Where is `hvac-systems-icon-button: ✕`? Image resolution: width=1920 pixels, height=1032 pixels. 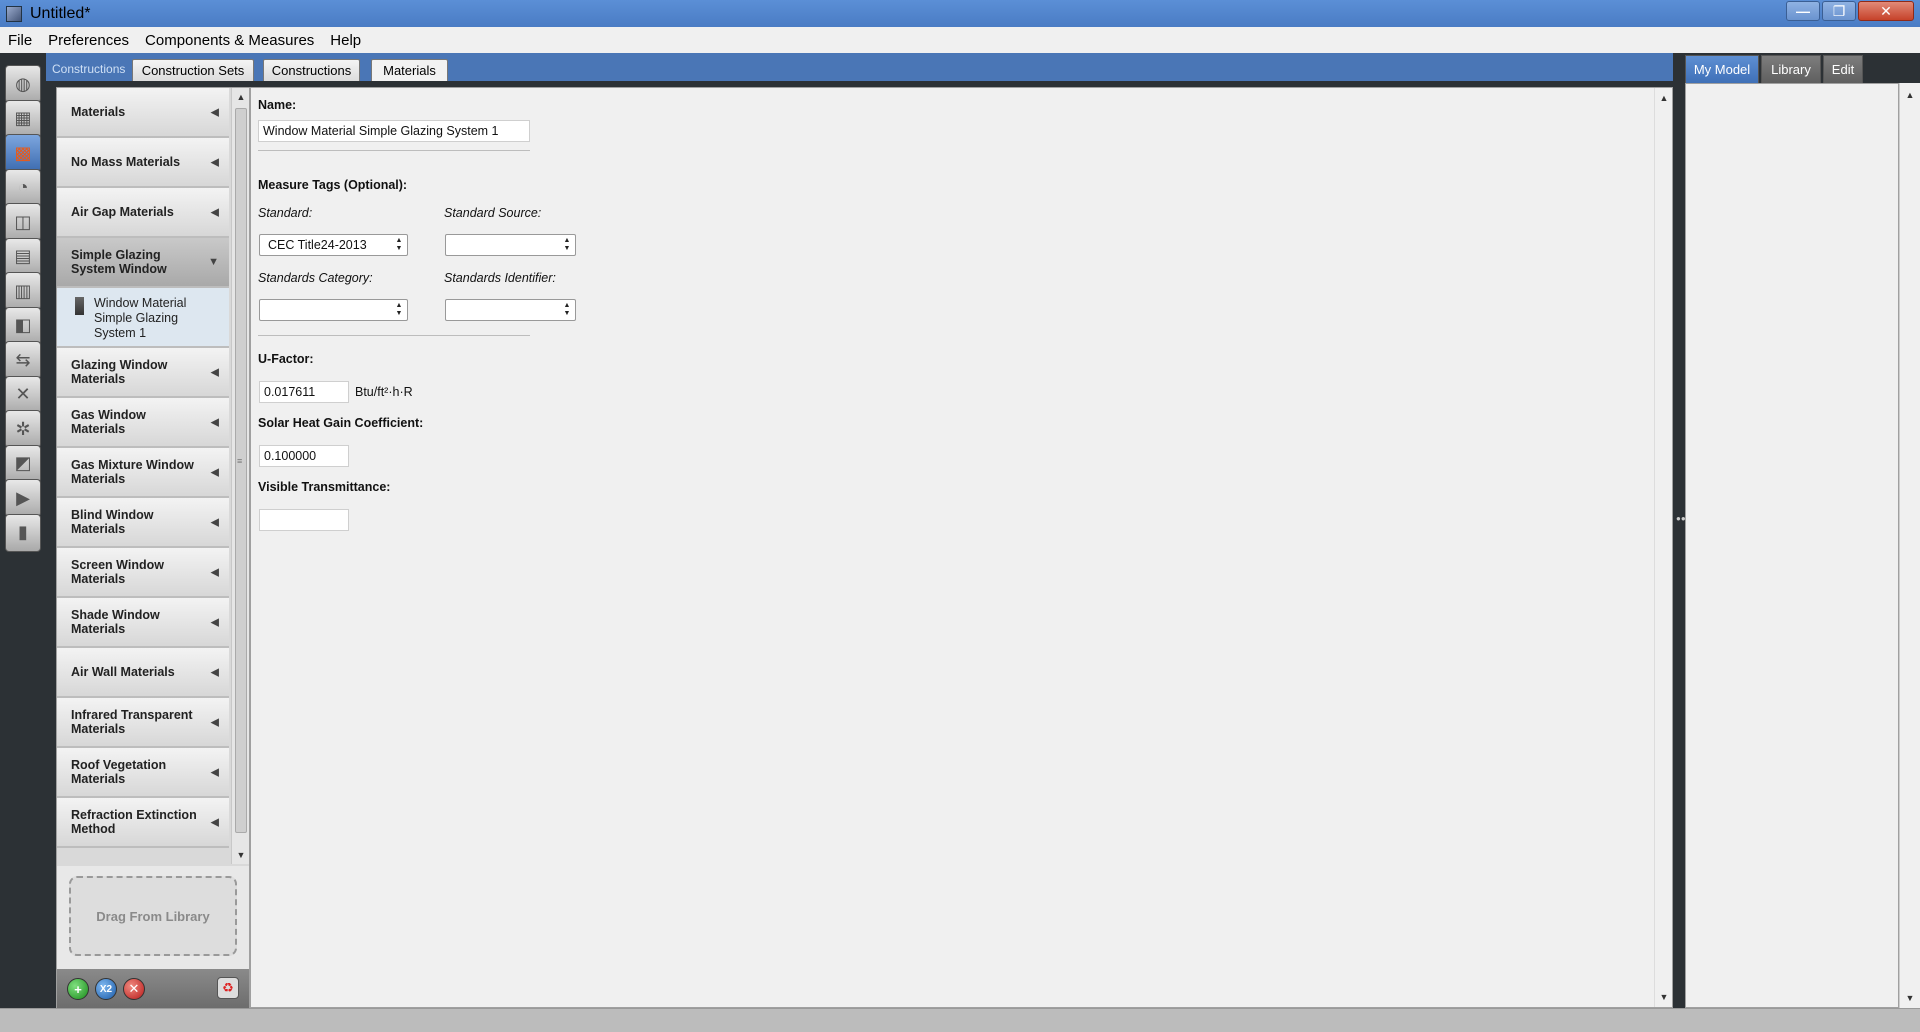
hvac-systems-icon-button: ✕ is located at coordinates (23, 394).